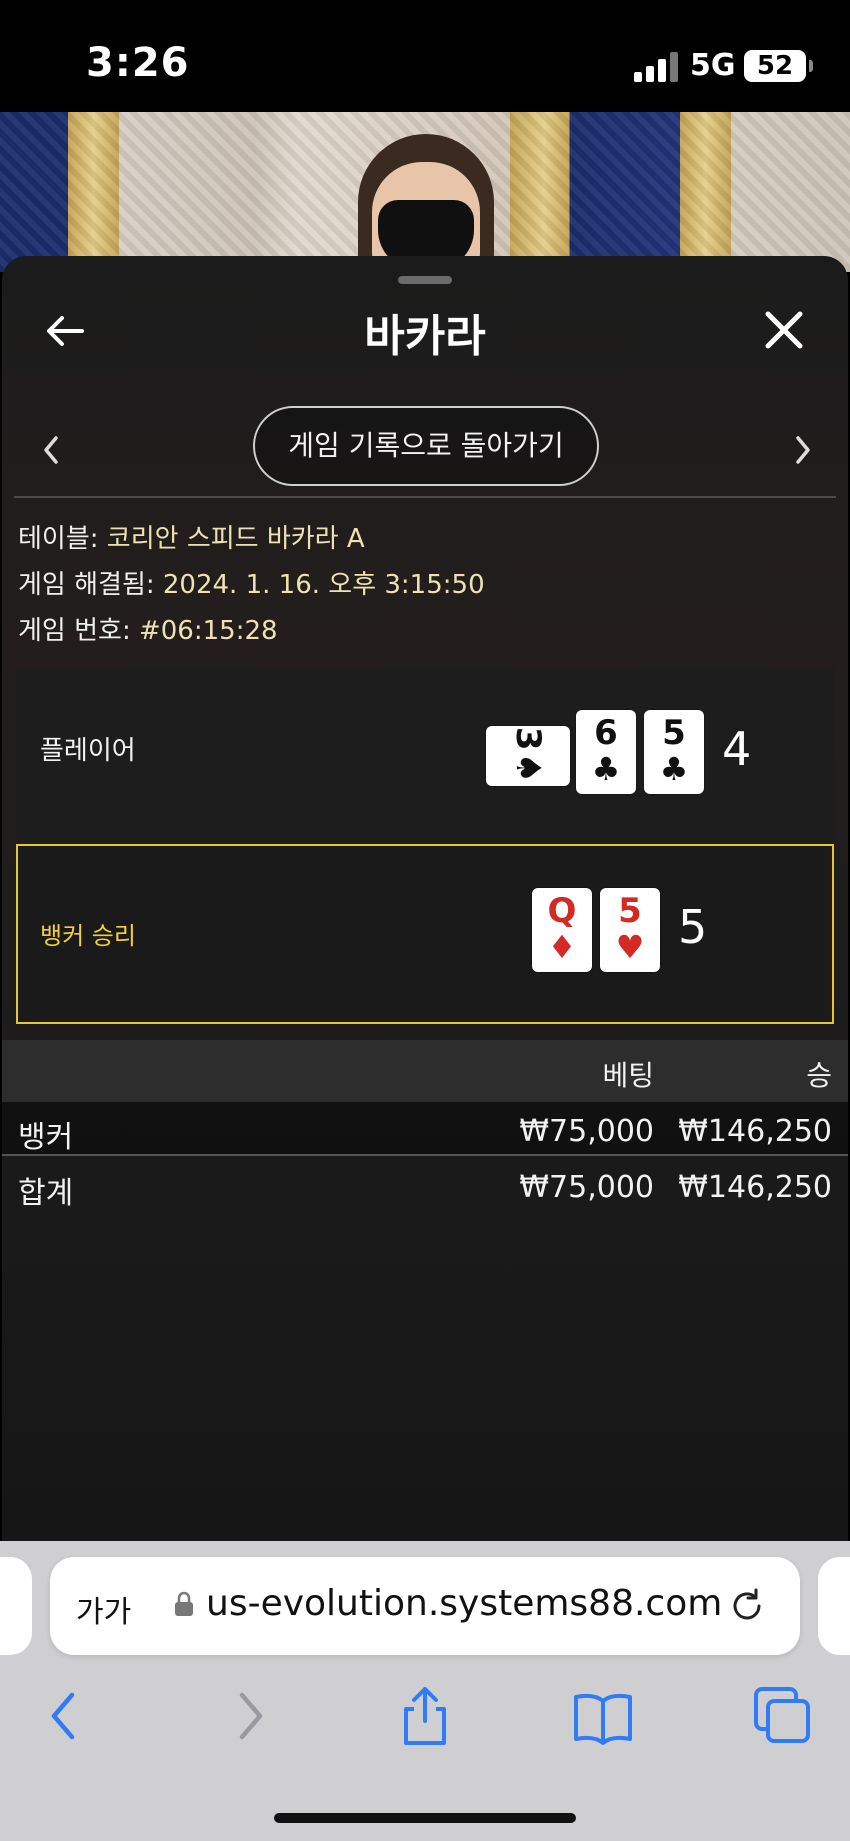 The height and width of the screenshot is (1841, 850). Describe the element at coordinates (426, 446) in the screenshot. I see `back-to-history-button: 게임 기록으로 돌아가기` at that location.